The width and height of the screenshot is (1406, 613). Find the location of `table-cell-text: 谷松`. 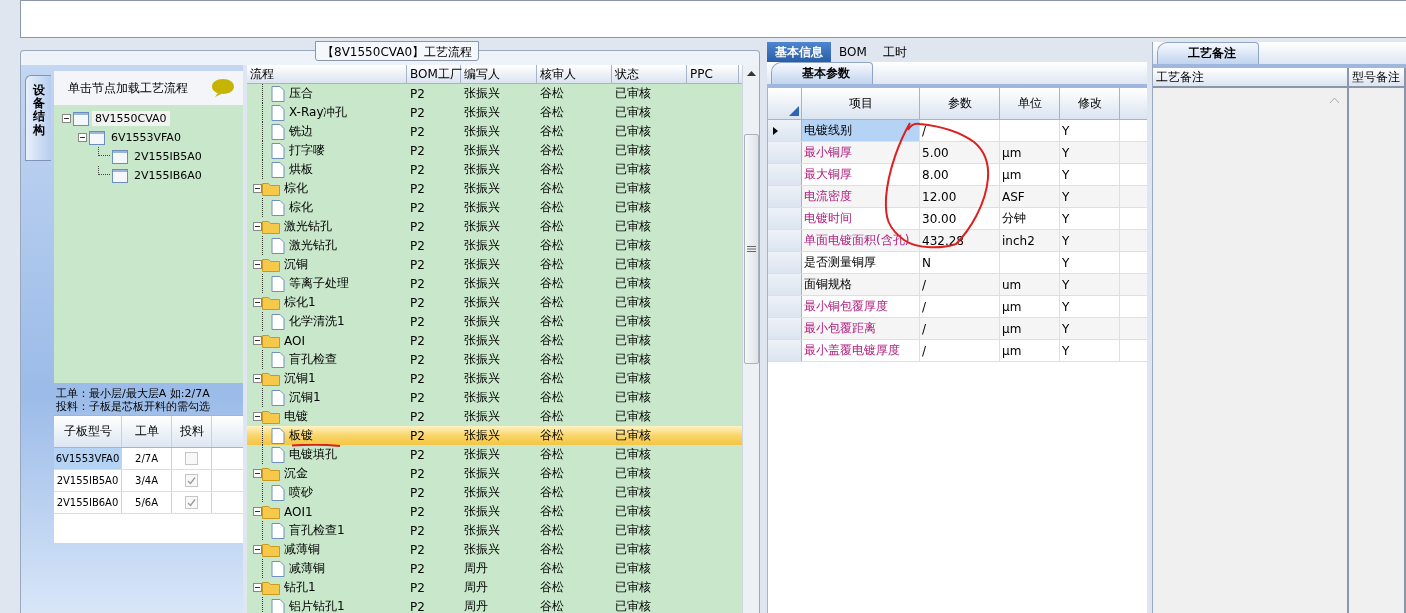

table-cell-text: 谷松 is located at coordinates (552, 435).